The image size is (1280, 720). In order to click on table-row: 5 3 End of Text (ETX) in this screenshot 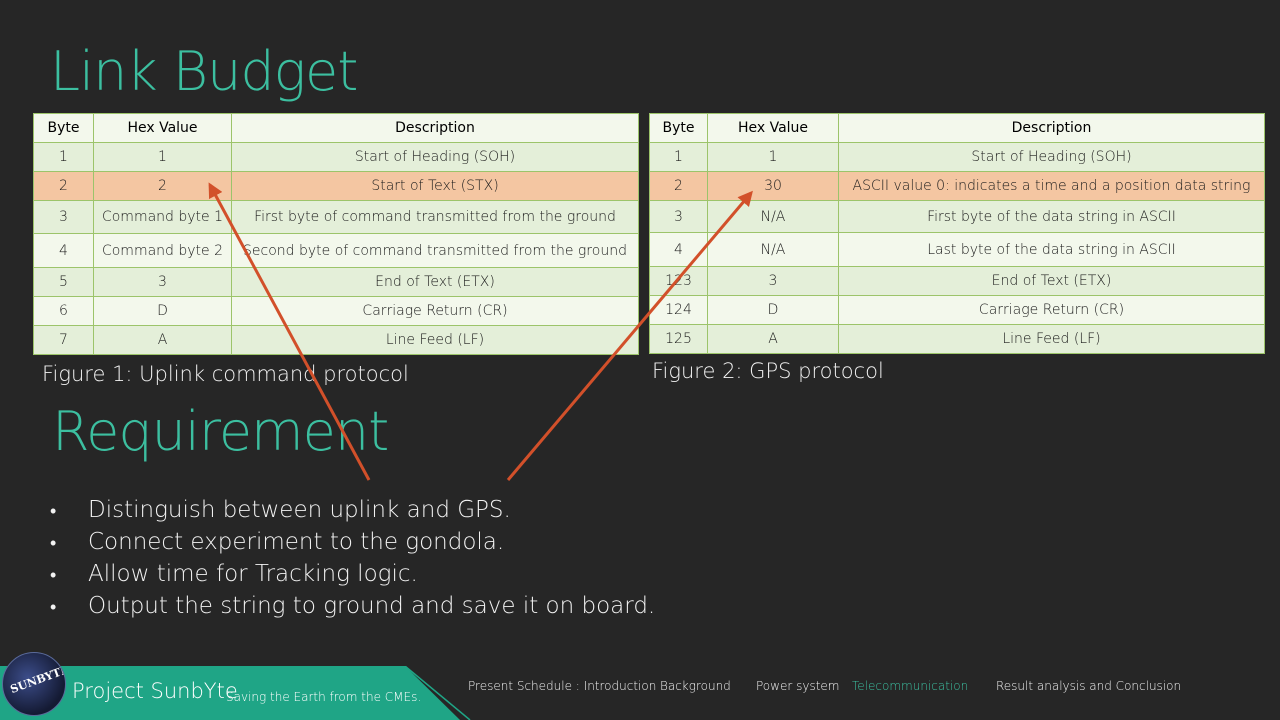, I will do `click(336, 282)`.